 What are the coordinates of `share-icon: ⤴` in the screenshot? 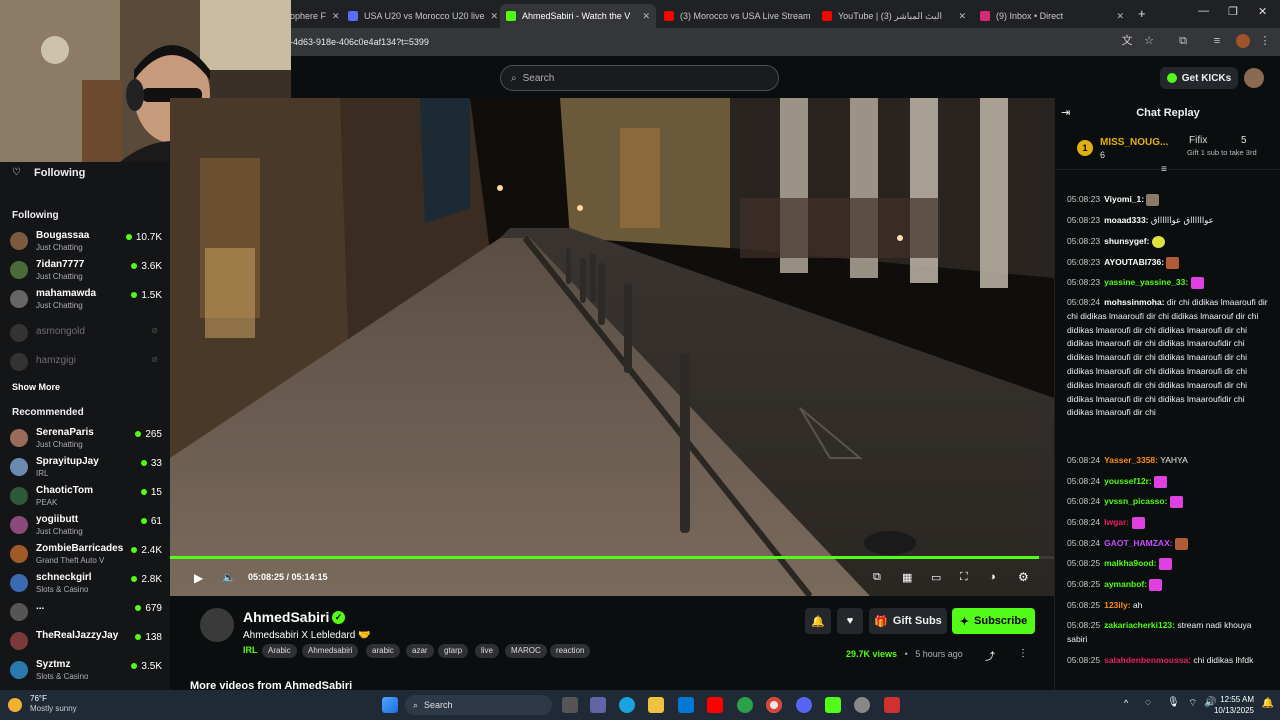 It's located at (990, 655).